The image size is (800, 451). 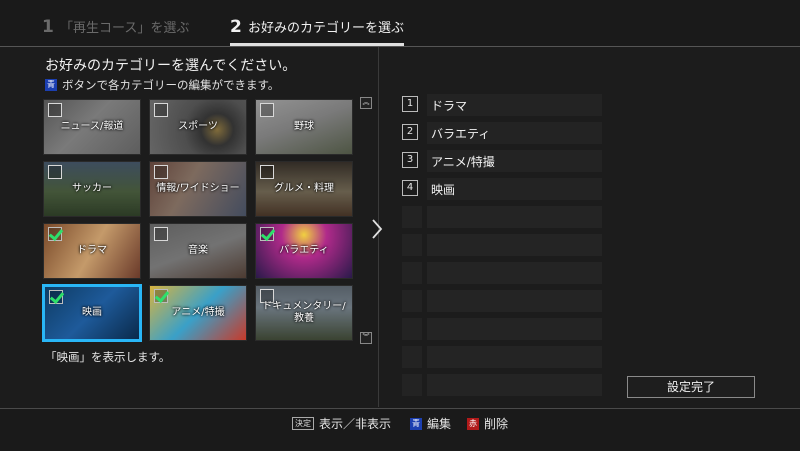 I want to click on category-tile-sports: スポーツ, so click(x=198, y=127).